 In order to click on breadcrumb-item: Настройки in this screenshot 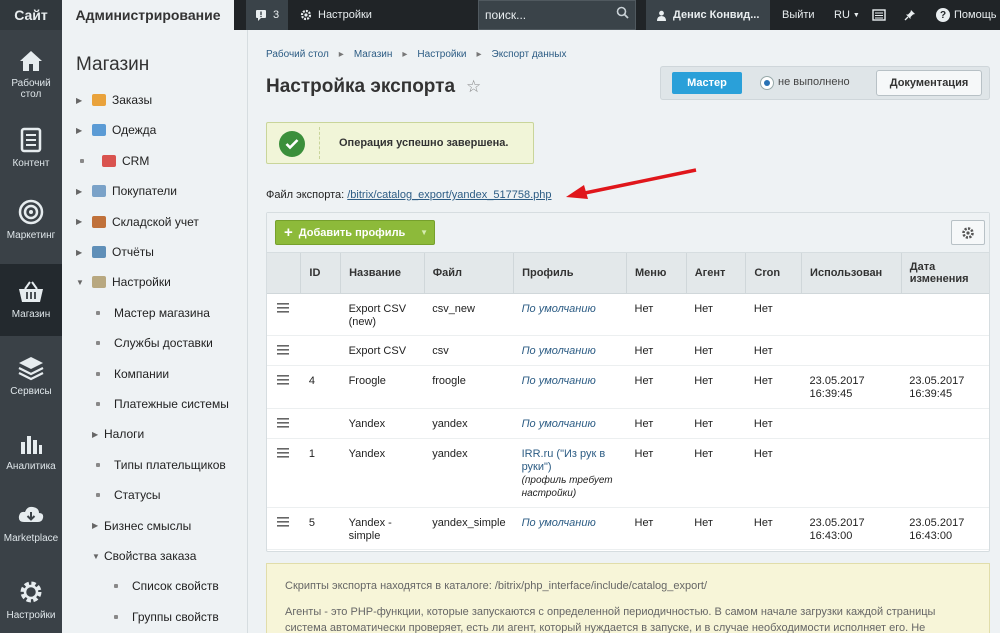, I will do `click(441, 54)`.